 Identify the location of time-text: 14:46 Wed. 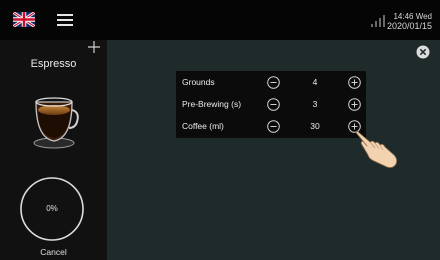
(412, 16).